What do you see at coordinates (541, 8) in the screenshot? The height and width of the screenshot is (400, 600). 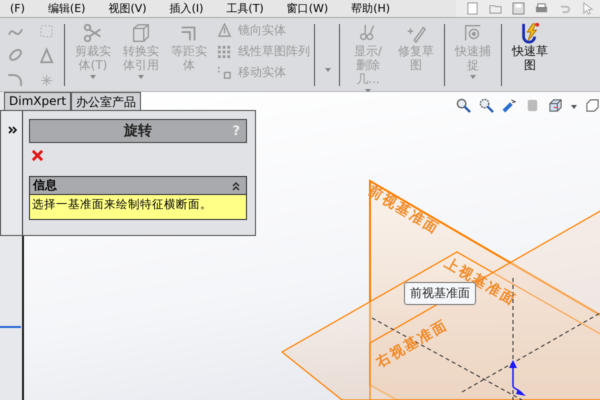 I see `printer-icon` at bounding box center [541, 8].